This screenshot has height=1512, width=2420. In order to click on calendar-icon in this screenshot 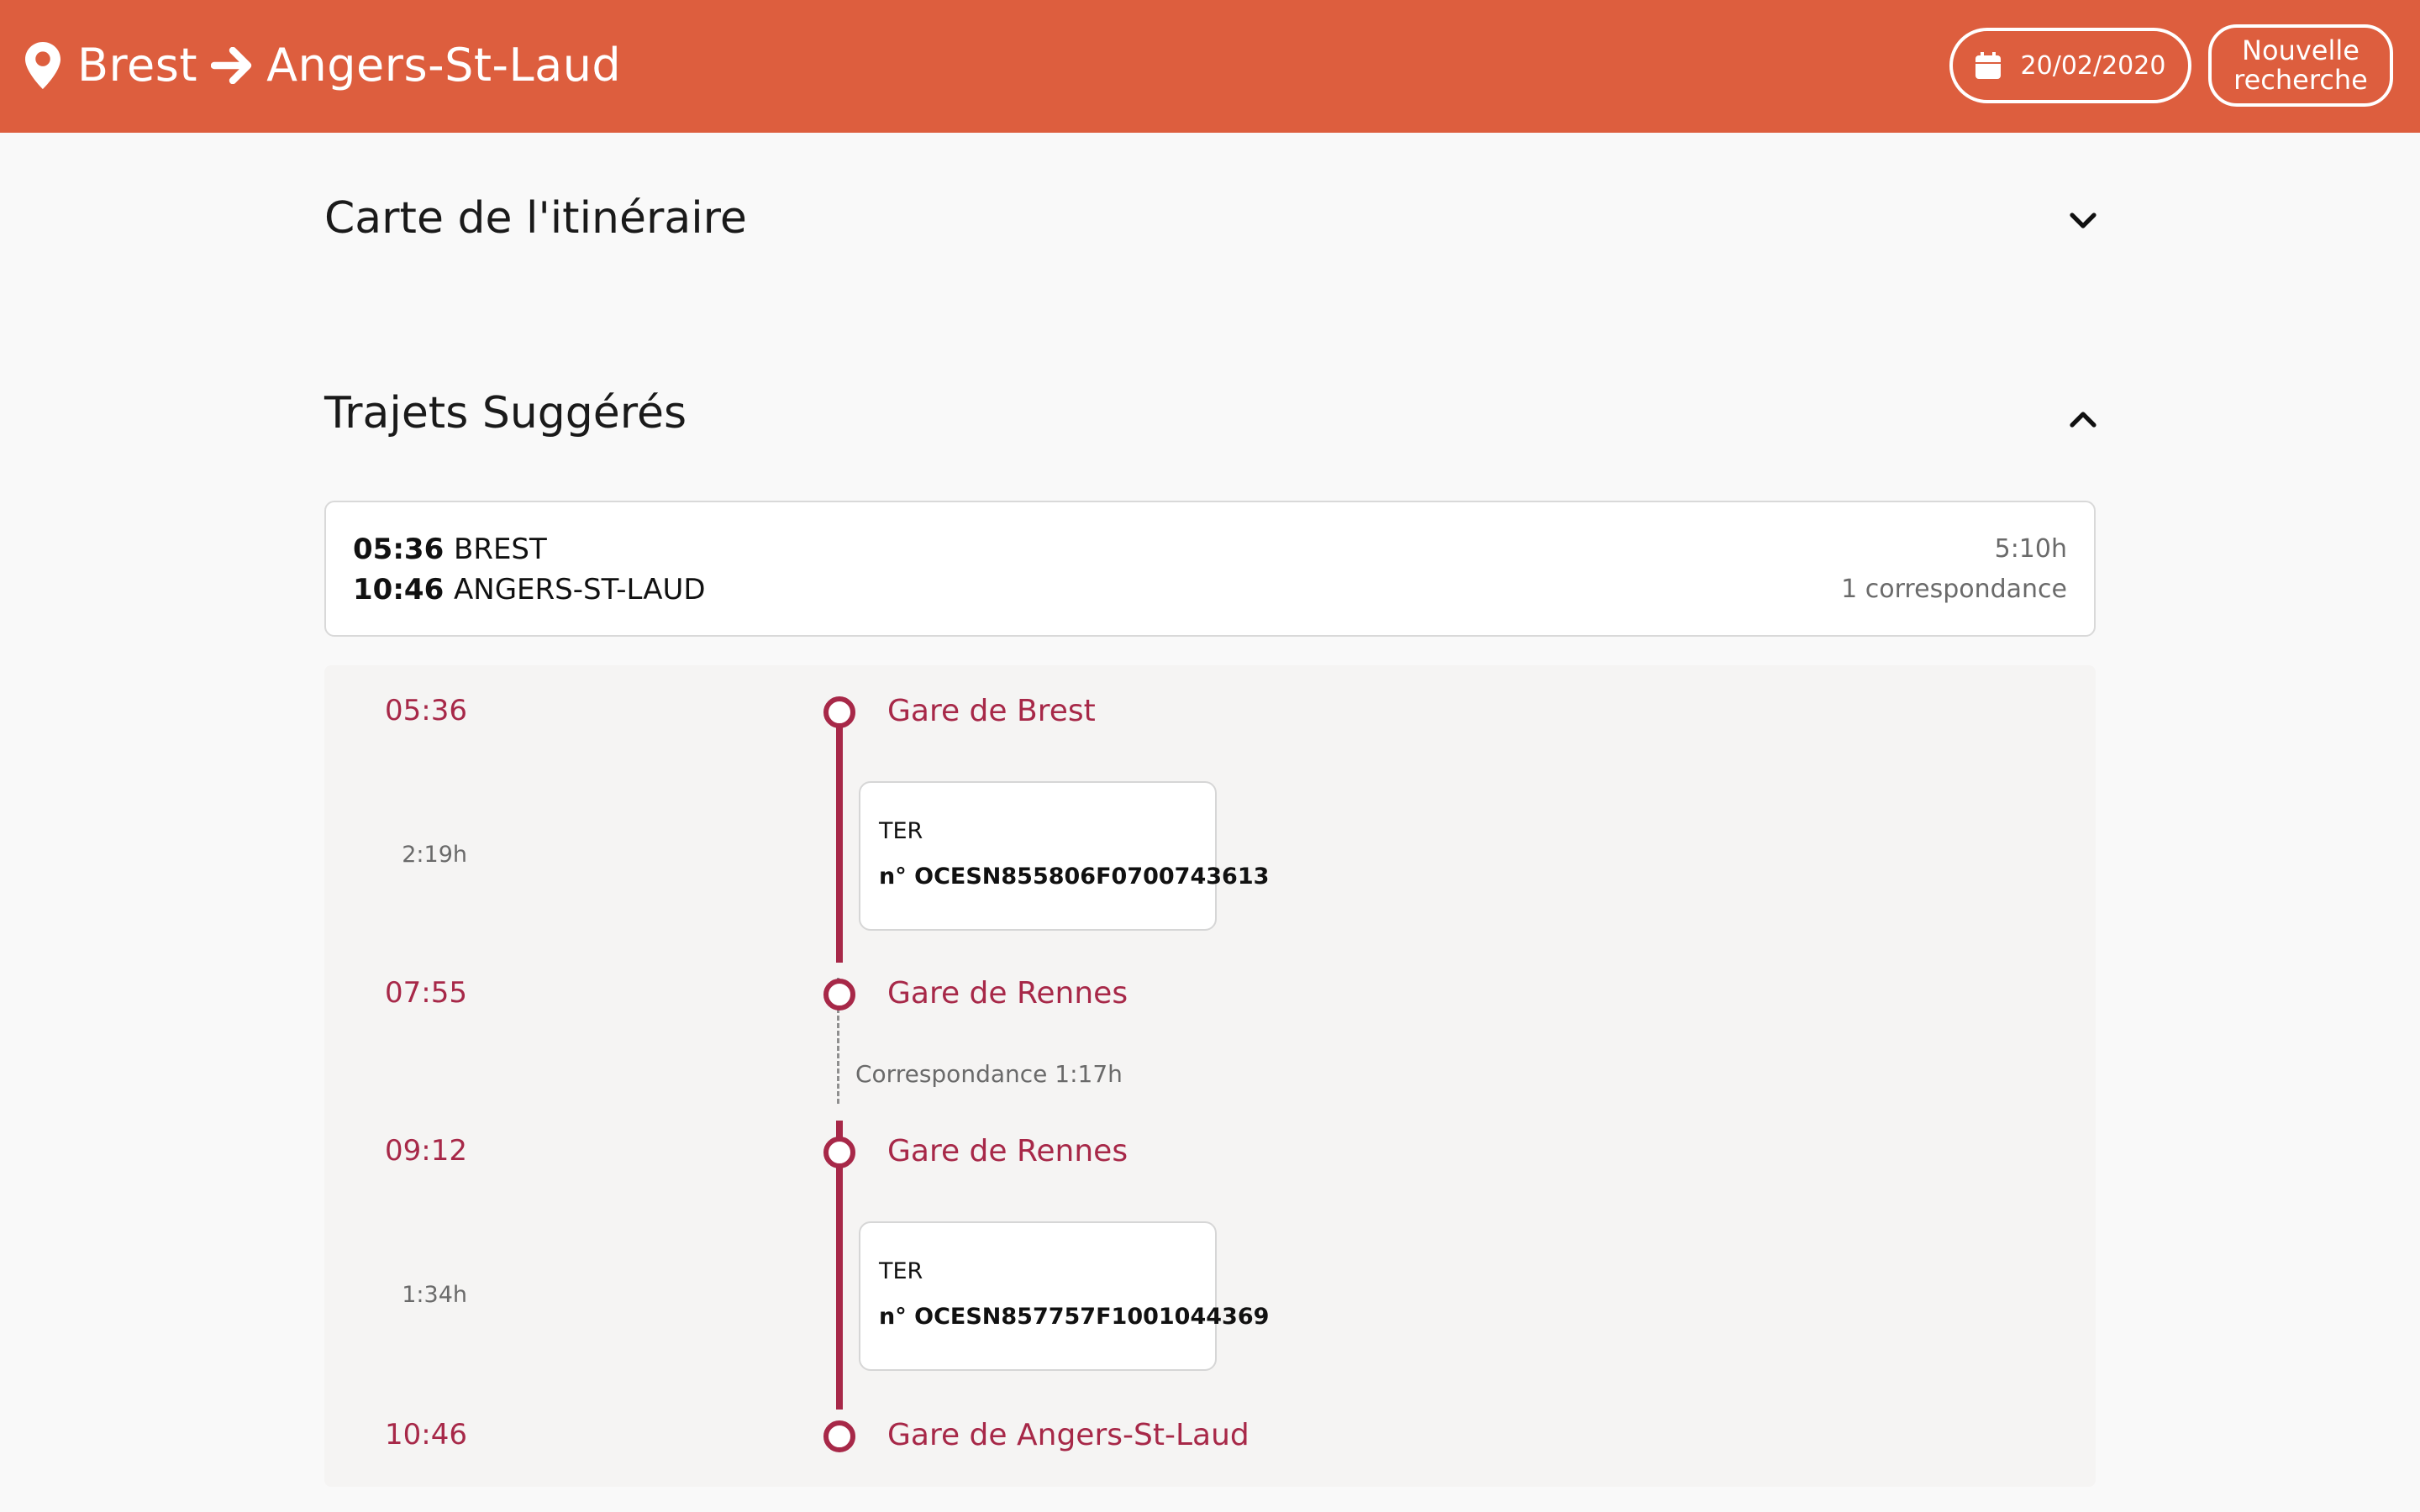, I will do `click(1988, 65)`.